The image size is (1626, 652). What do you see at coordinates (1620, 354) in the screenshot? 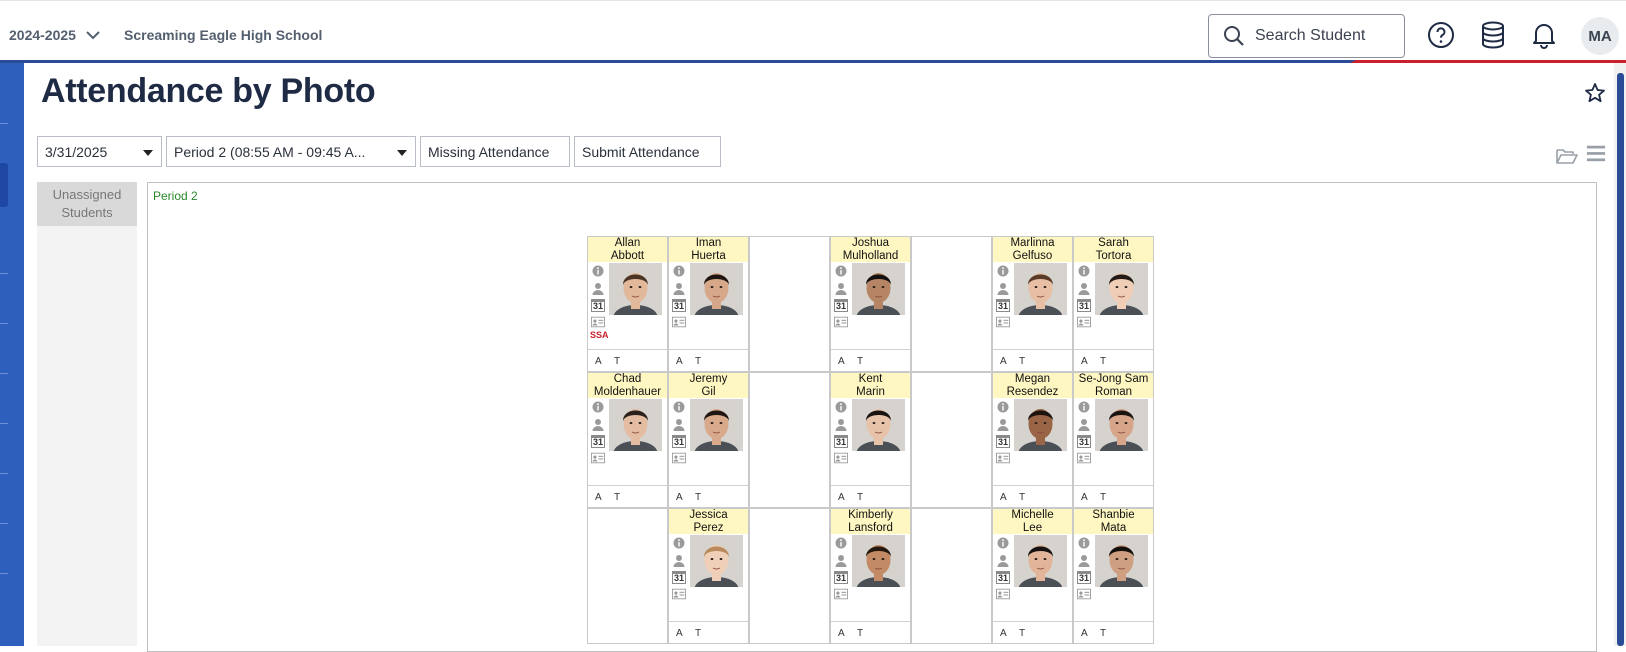
I see `page-scrollbar` at bounding box center [1620, 354].